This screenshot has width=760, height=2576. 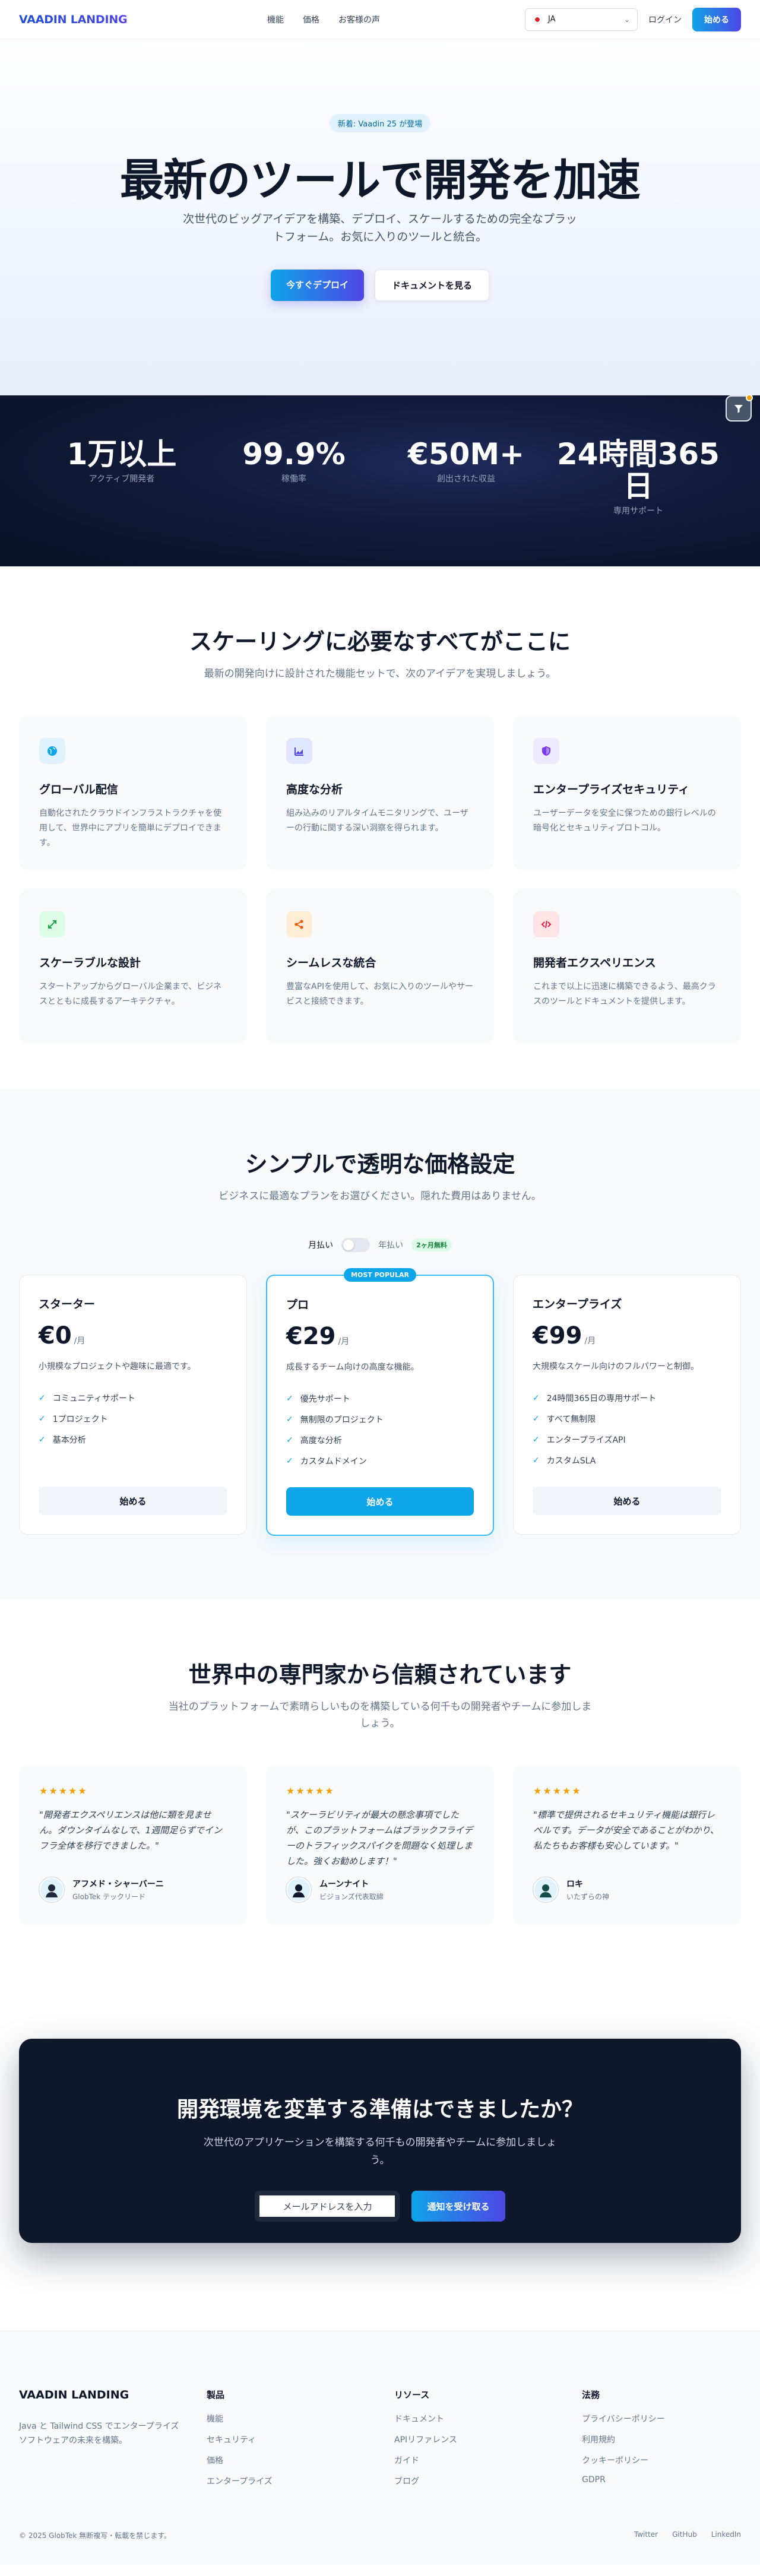 What do you see at coordinates (627, 1440) in the screenshot?
I see `plan-feature: ✓ エンタープライズAPI` at bounding box center [627, 1440].